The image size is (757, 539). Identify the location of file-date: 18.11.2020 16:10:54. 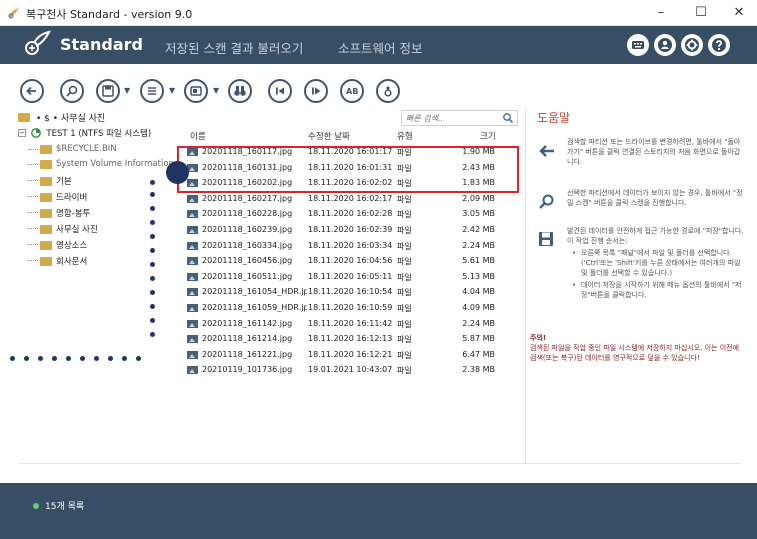
(350, 292).